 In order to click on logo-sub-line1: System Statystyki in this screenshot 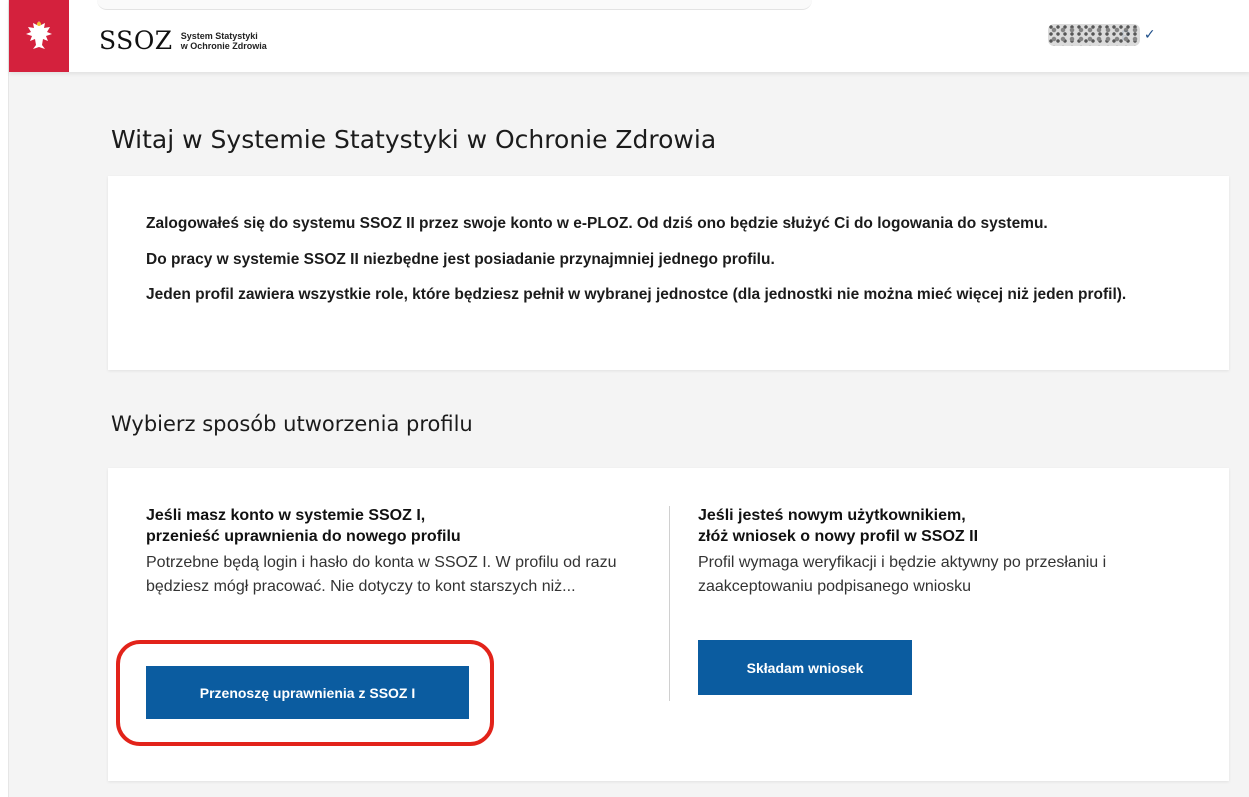, I will do `click(219, 35)`.